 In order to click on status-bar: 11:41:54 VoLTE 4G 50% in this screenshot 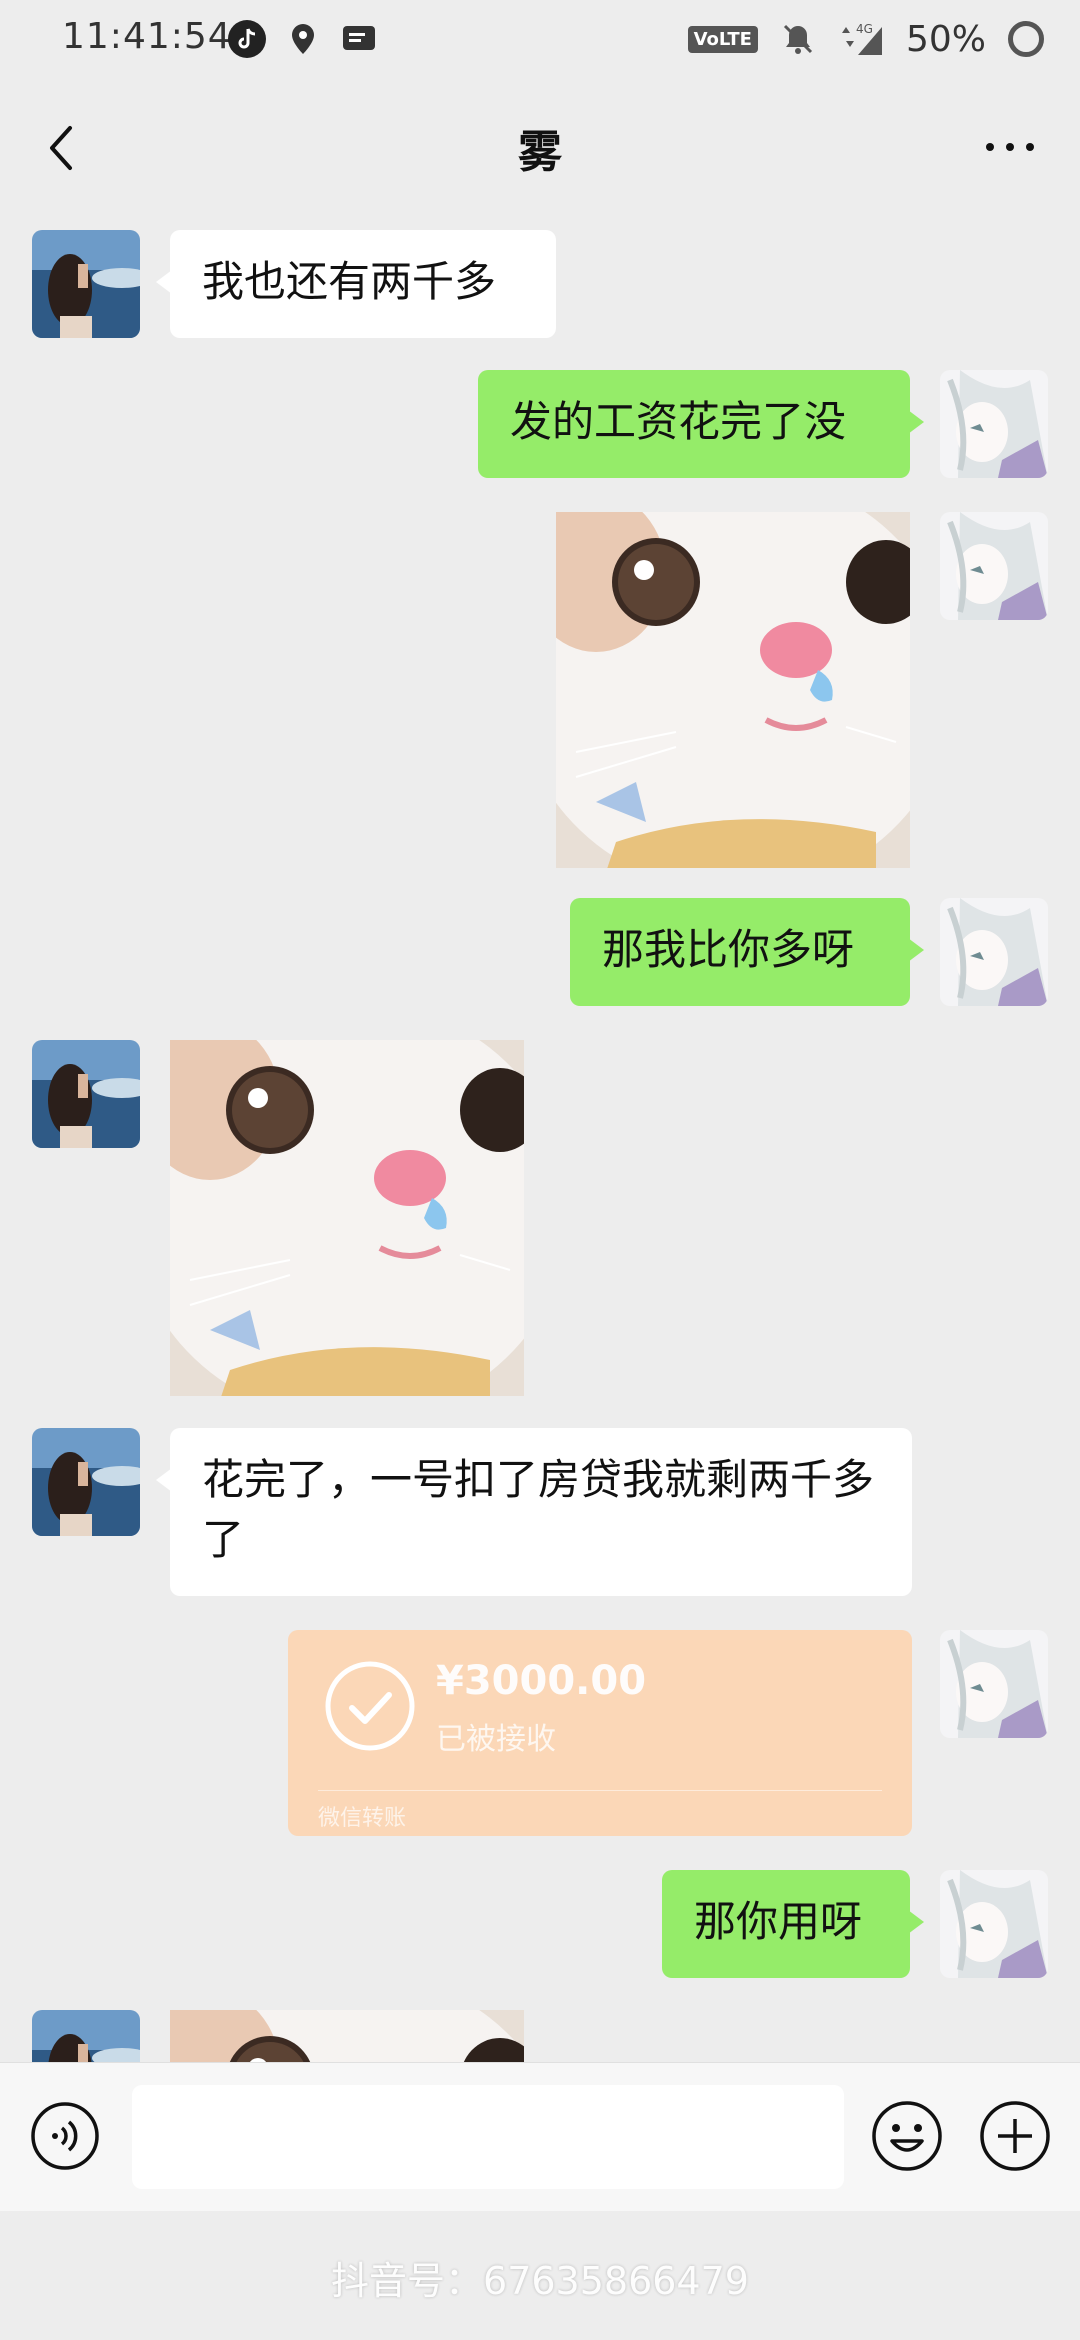, I will do `click(540, 40)`.